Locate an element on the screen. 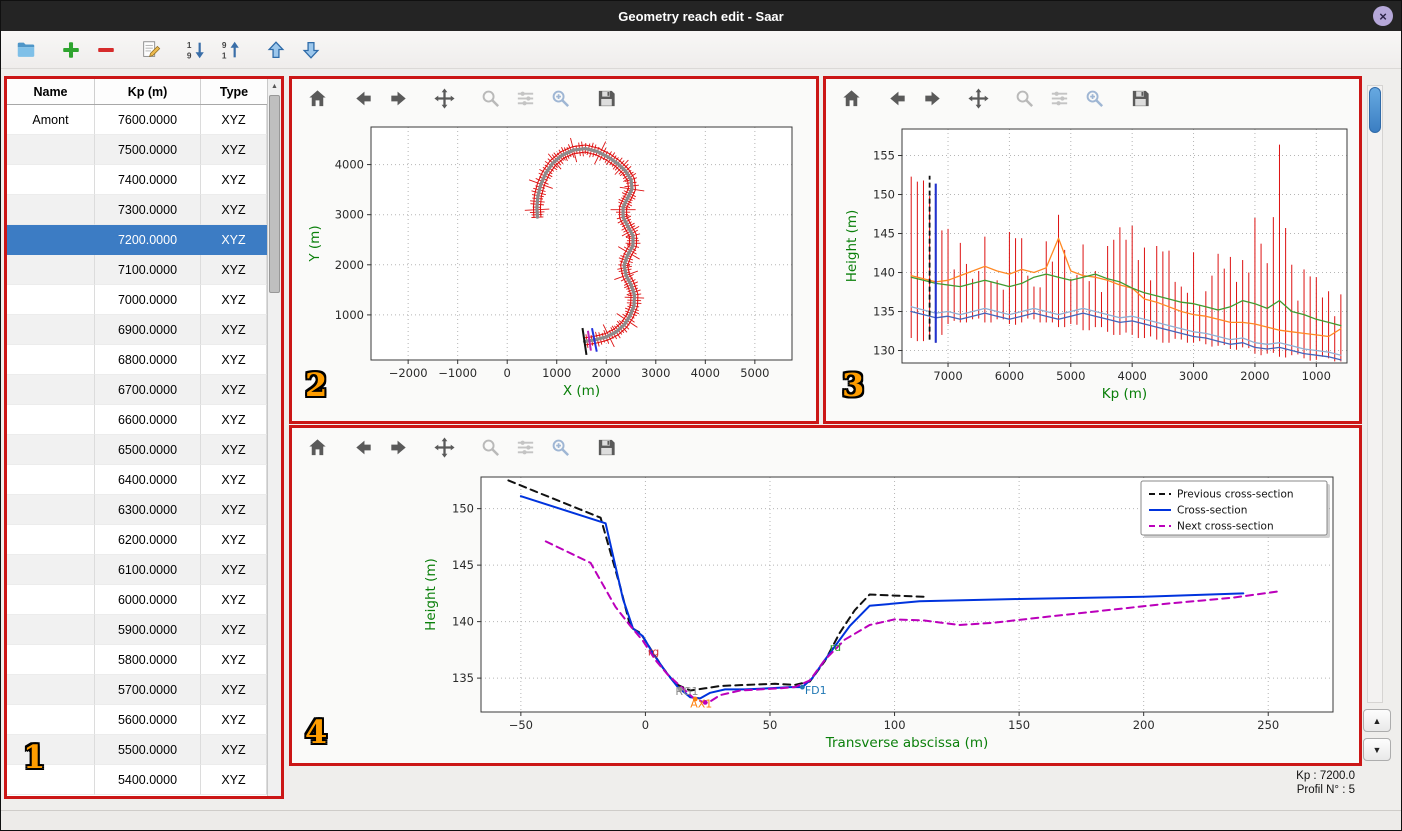  svg-text: Height (m) is located at coordinates (431, 594).